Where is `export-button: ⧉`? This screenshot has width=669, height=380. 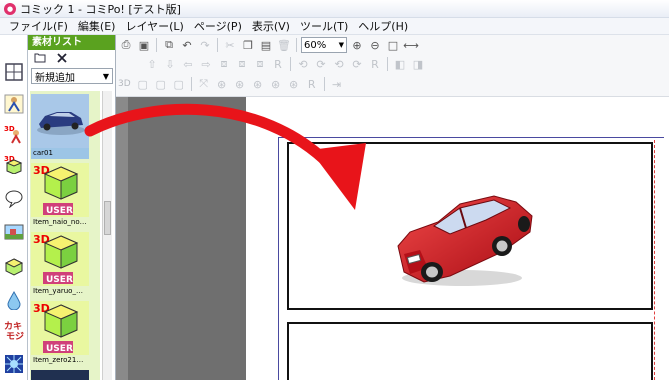
export-button: ⧉ is located at coordinates (169, 45).